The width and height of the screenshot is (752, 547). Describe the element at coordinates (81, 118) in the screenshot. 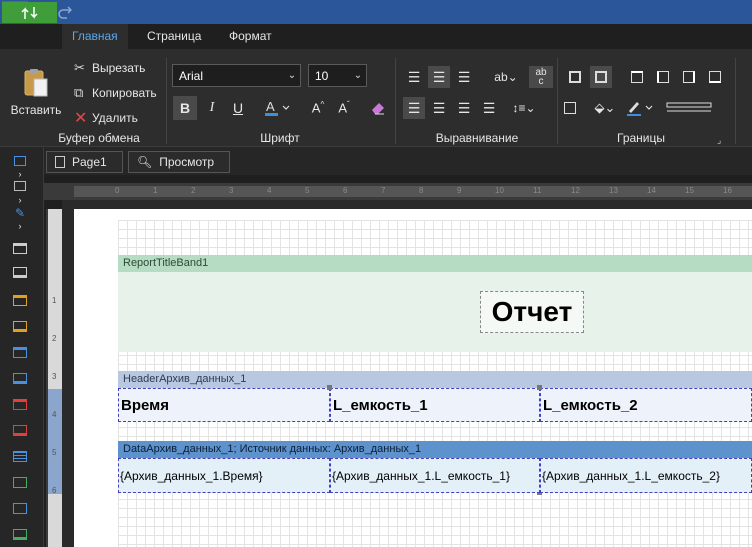

I see `delete-icon: ✕` at that location.